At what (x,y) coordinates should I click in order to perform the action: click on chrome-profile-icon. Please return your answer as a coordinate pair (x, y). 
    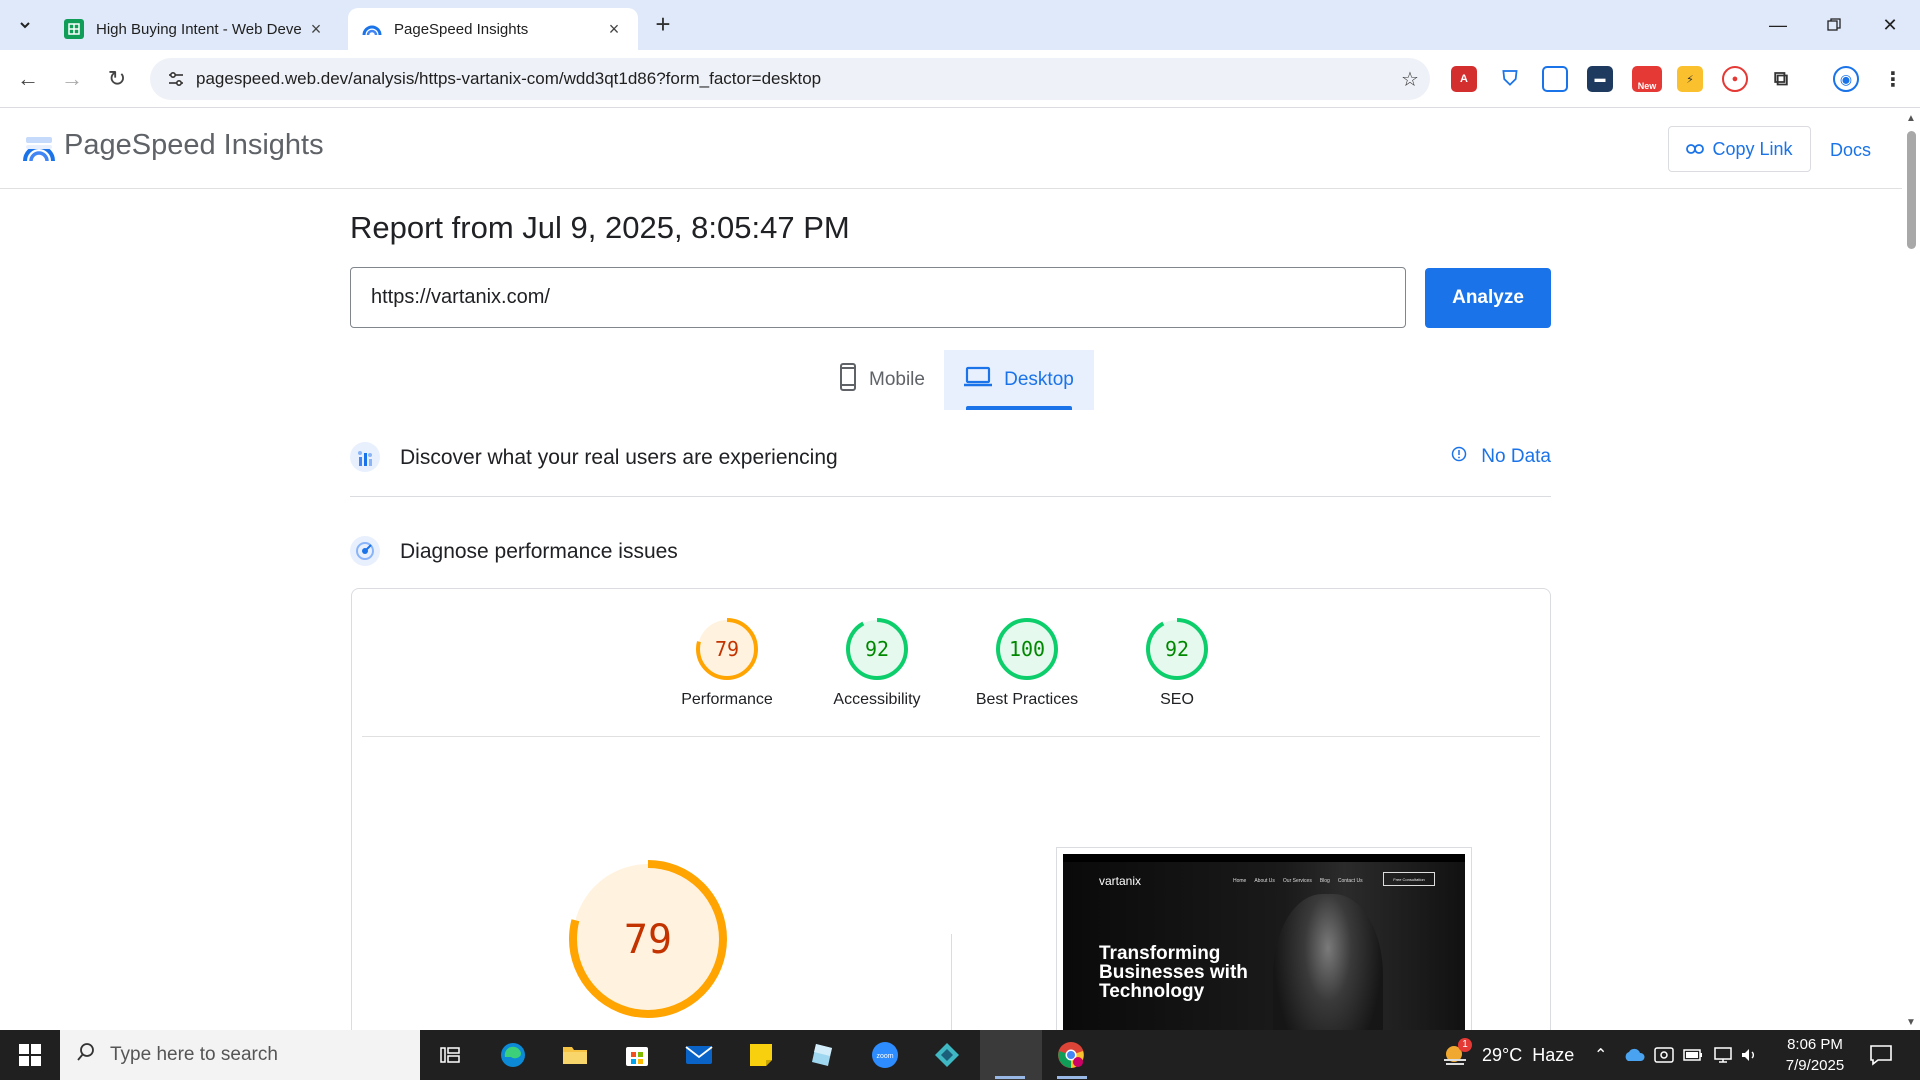
    Looking at the image, I should click on (1071, 1055).